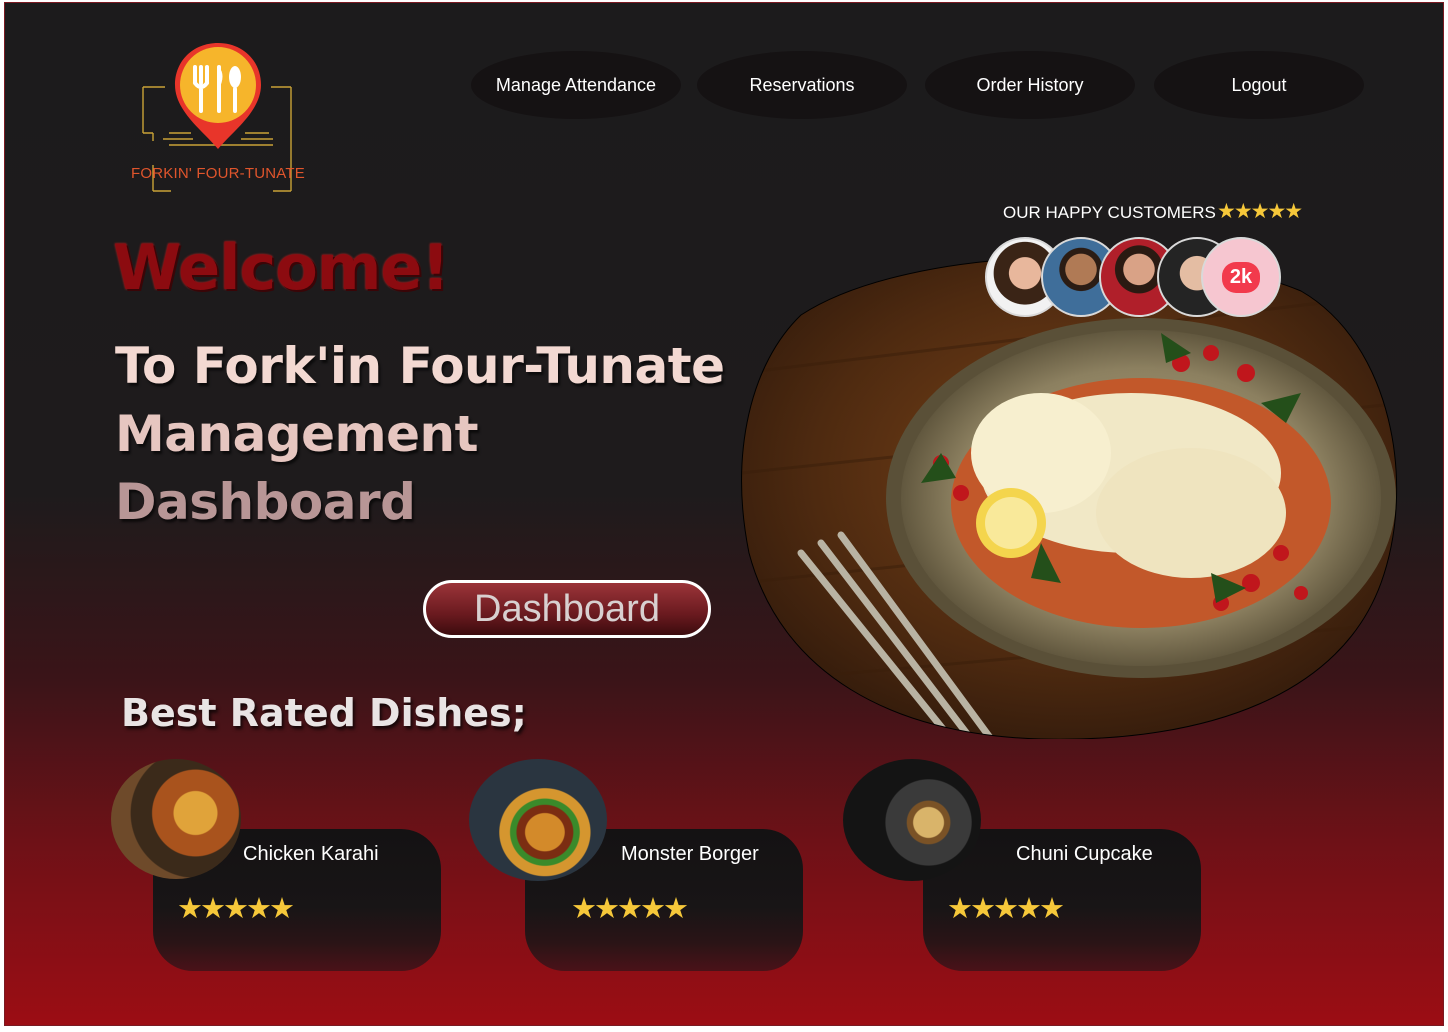 The image size is (1448, 1032). Describe the element at coordinates (324, 713) in the screenshot. I see `best-rated-title: Best Rated Dishes;` at that location.